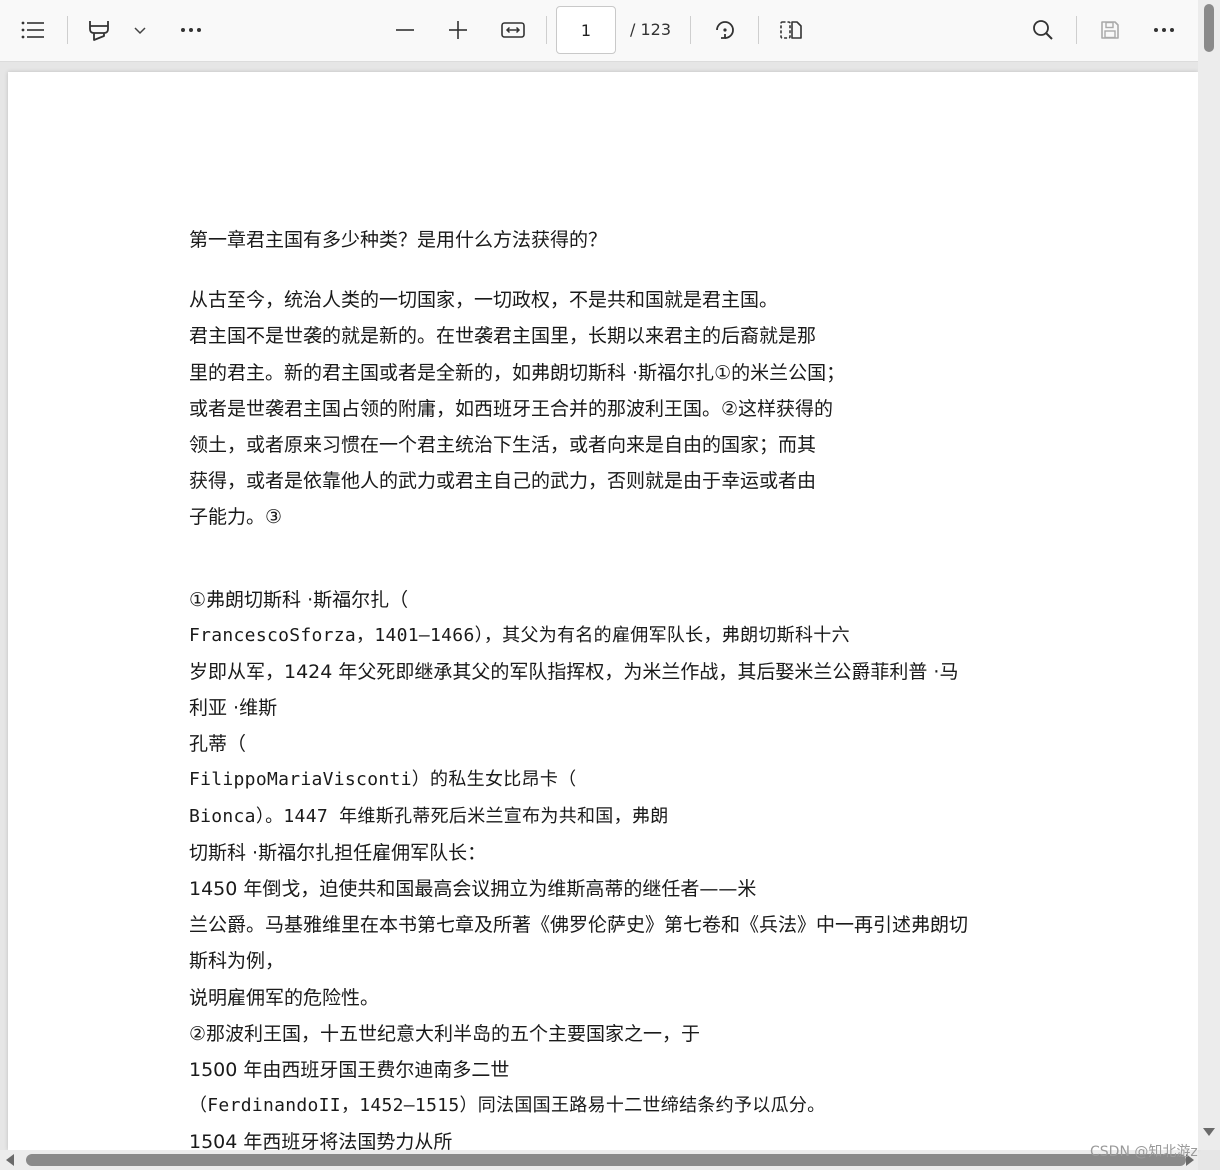 This screenshot has width=1220, height=1170. Describe the element at coordinates (651, 29) in the screenshot. I see `page-total-label: / 123` at that location.